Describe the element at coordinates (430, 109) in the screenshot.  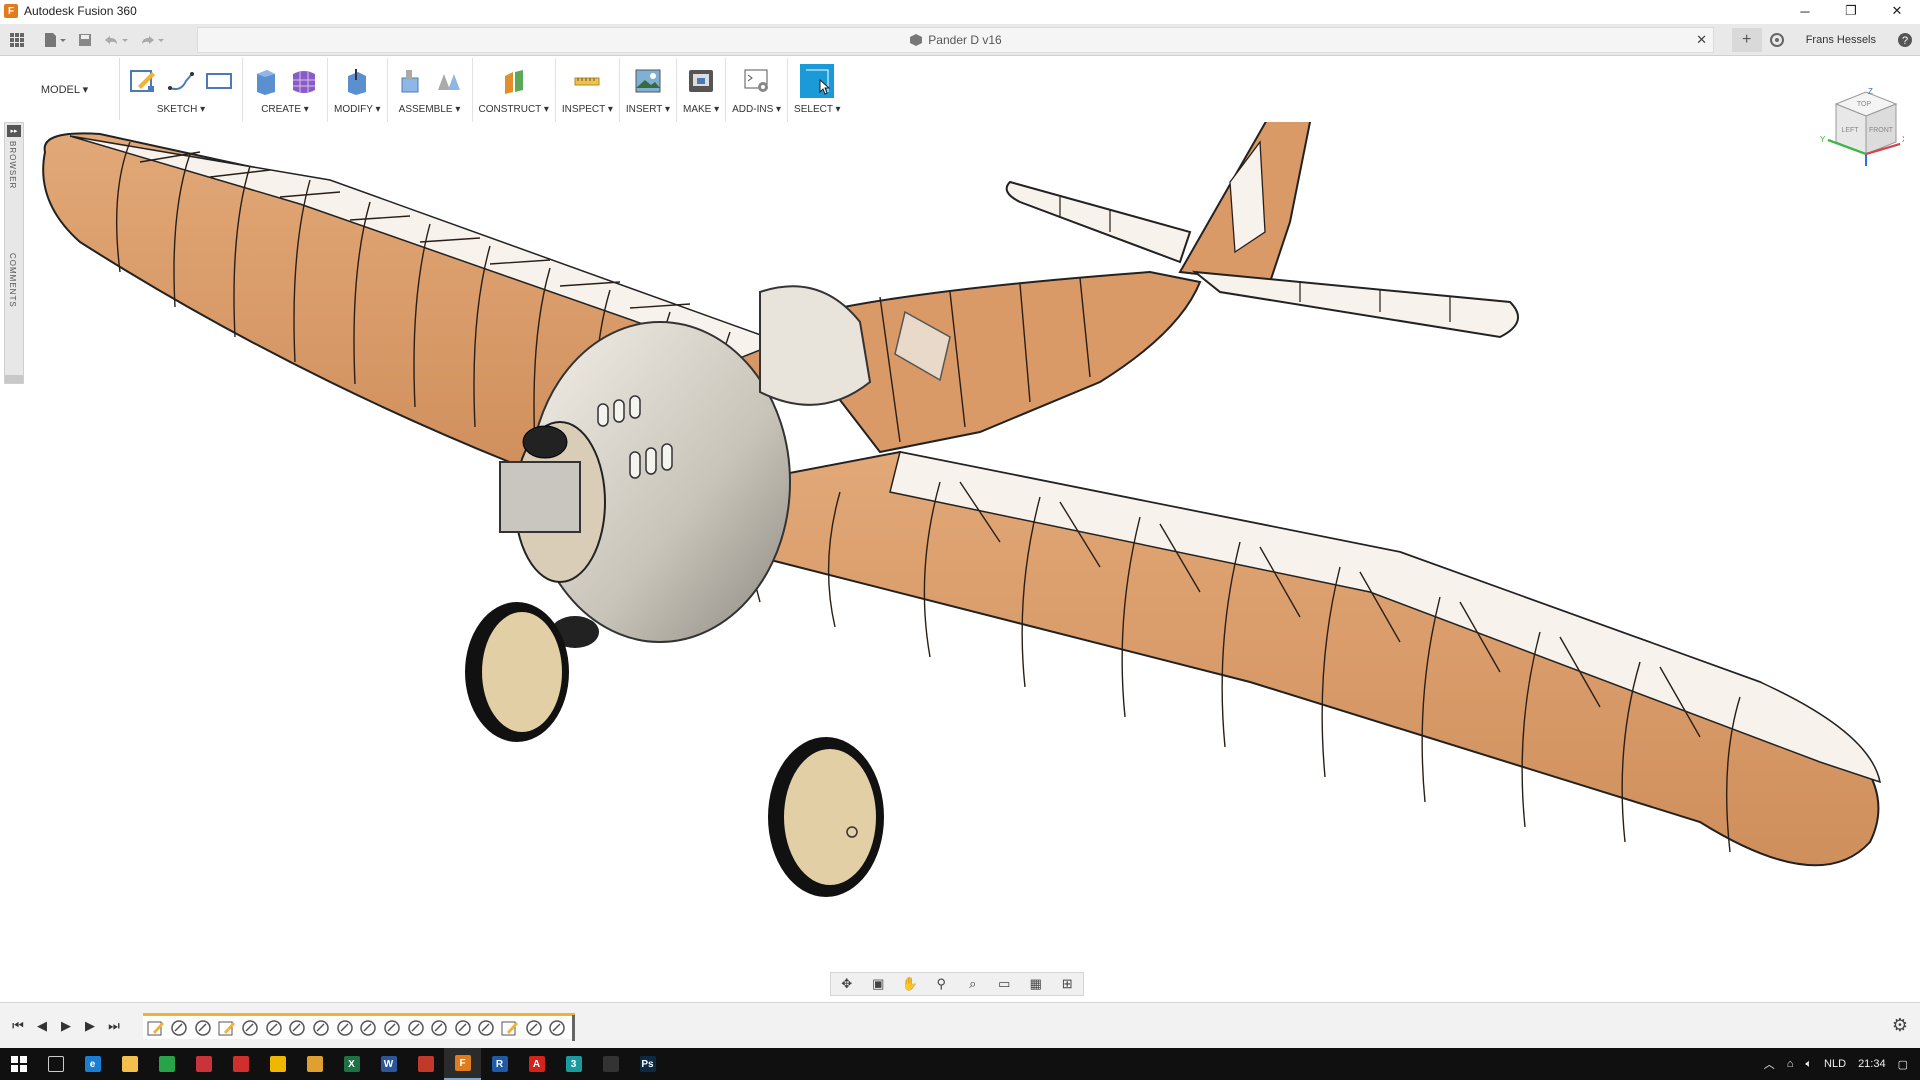
I see `assemble-menu: ASSEMBLE ▾` at that location.